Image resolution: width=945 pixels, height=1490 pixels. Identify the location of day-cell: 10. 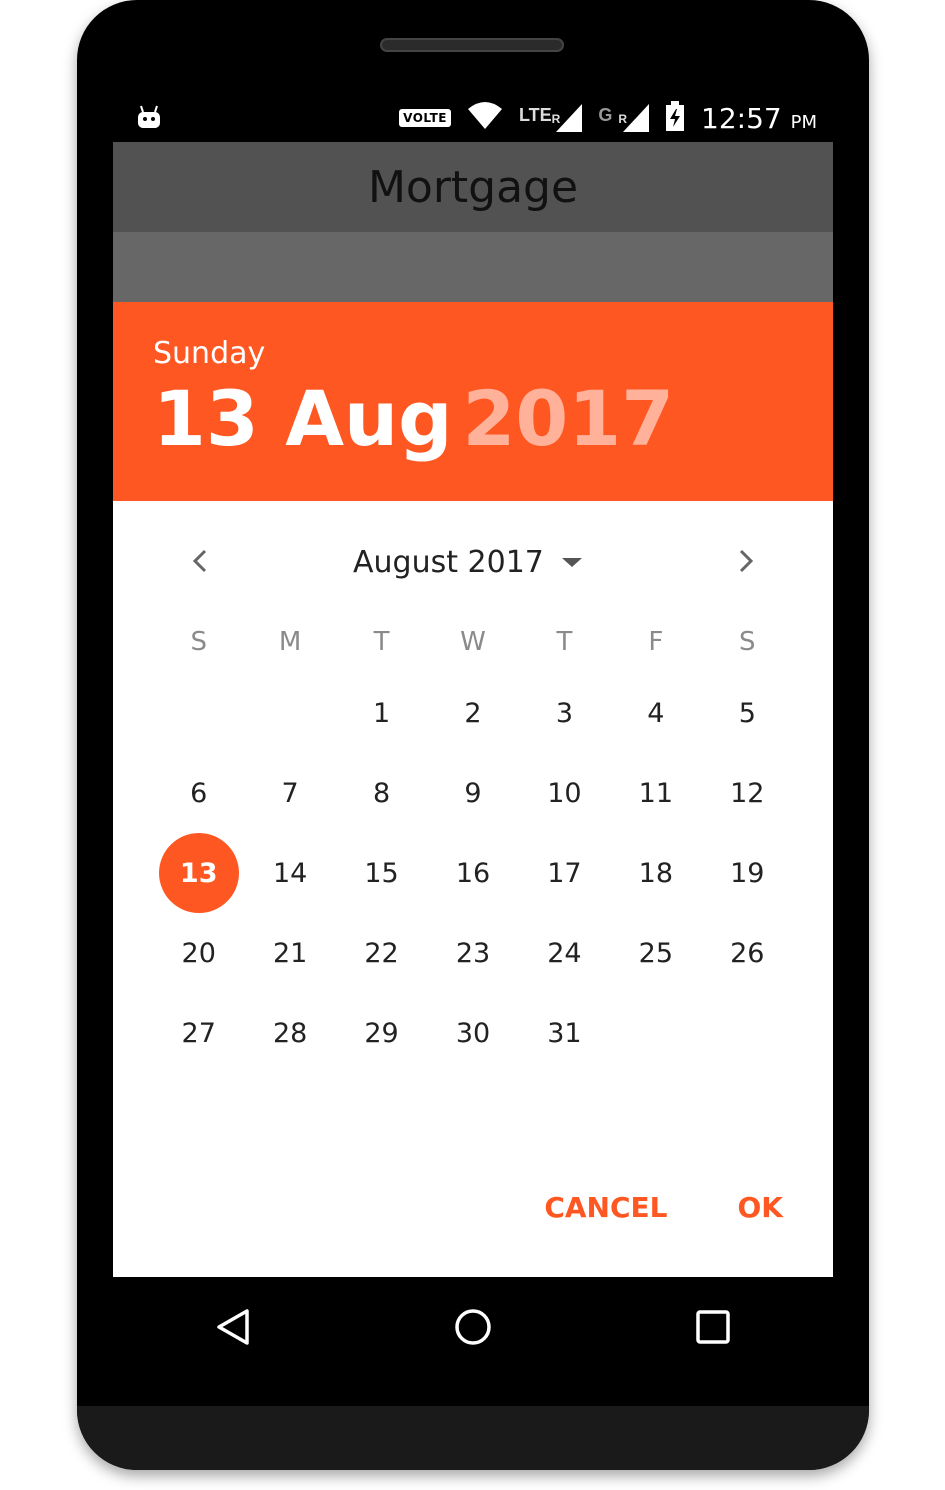
(564, 793).